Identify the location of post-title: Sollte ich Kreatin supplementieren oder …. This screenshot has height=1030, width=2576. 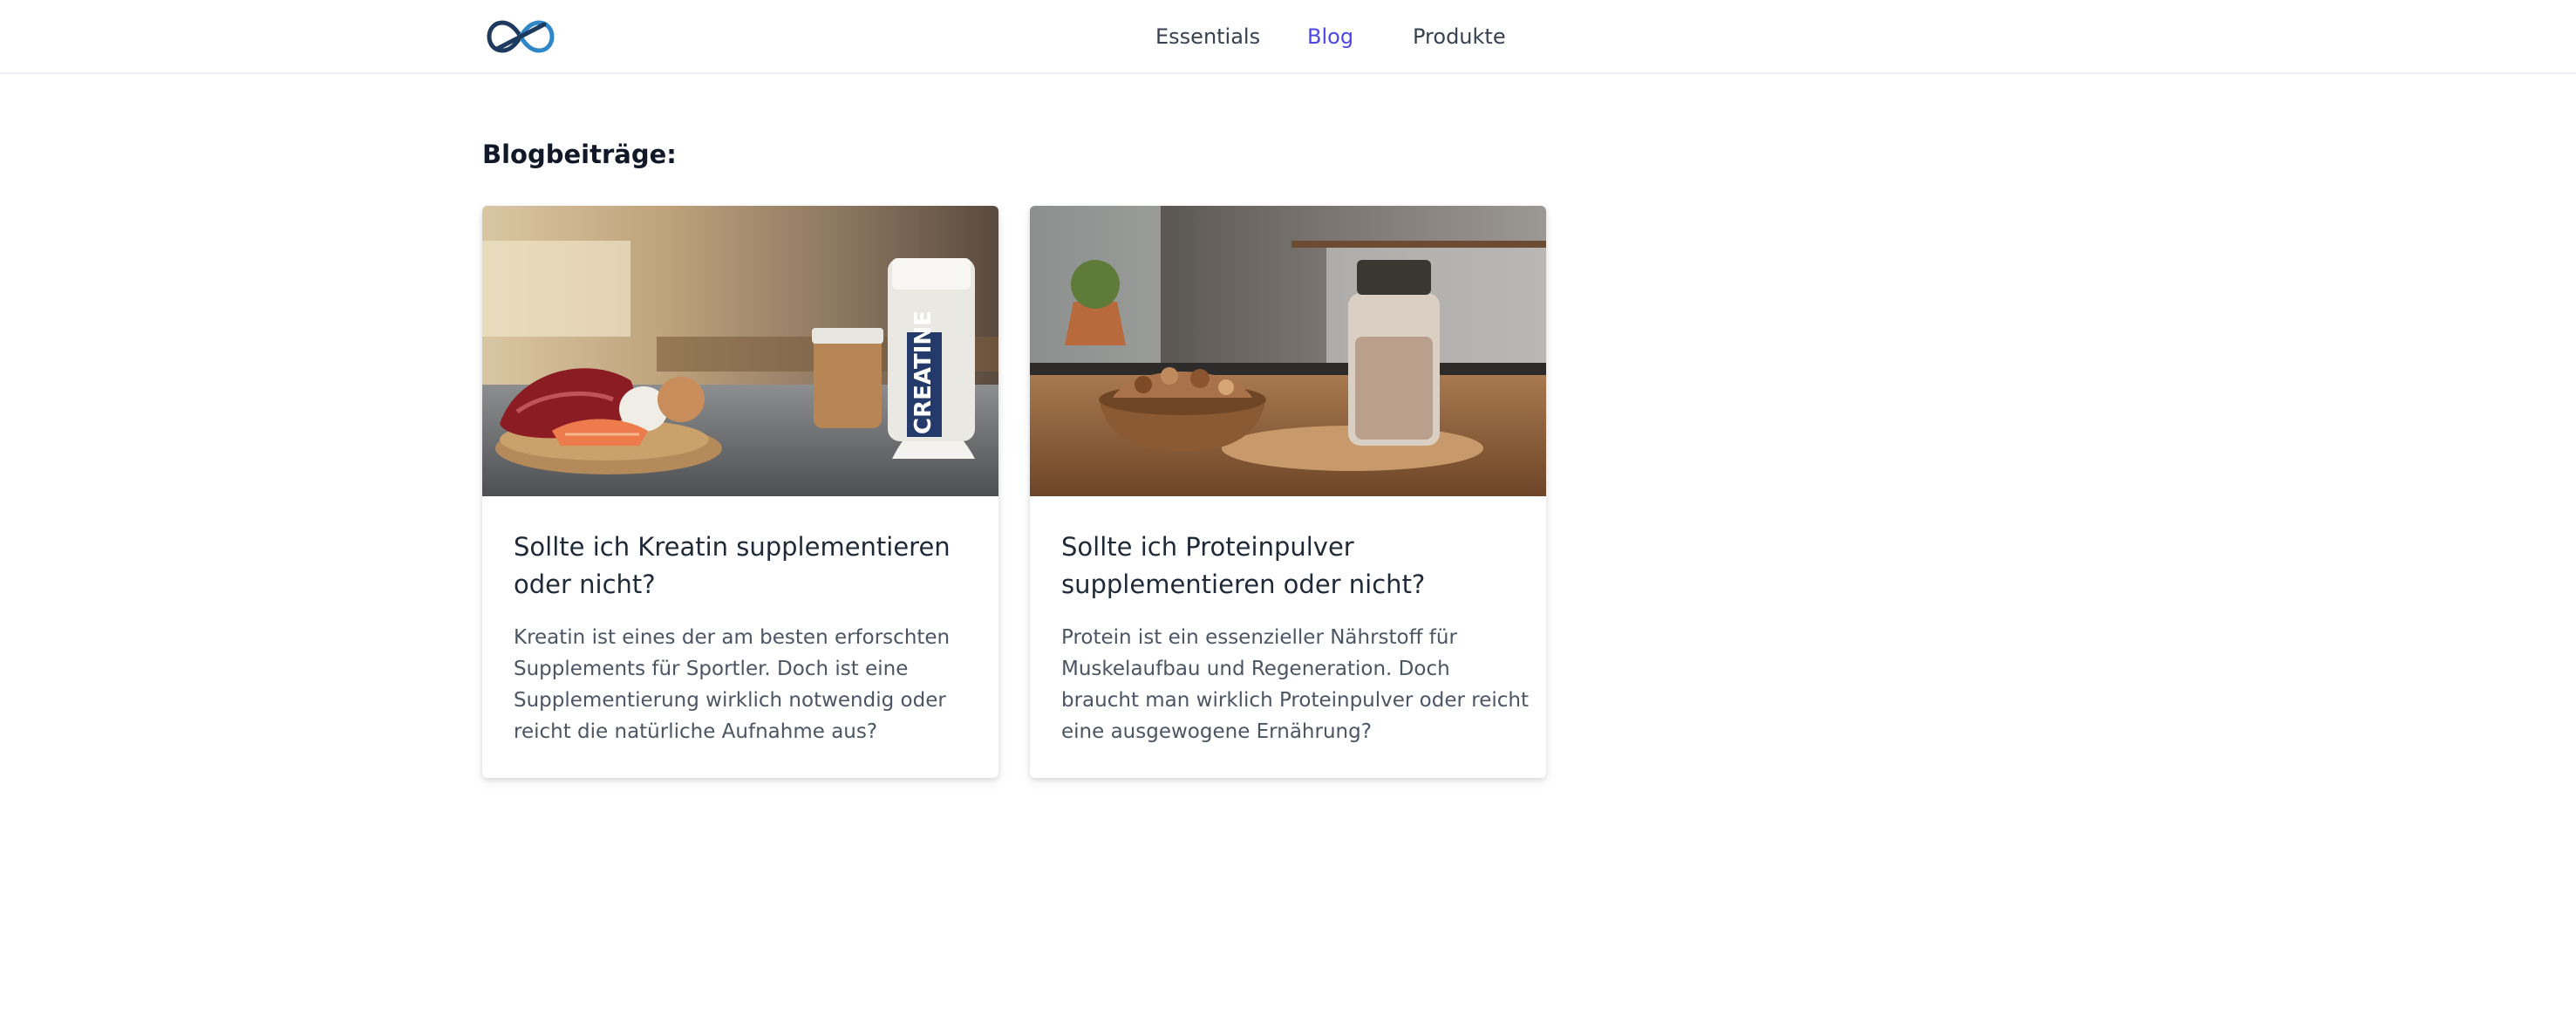
(750, 566).